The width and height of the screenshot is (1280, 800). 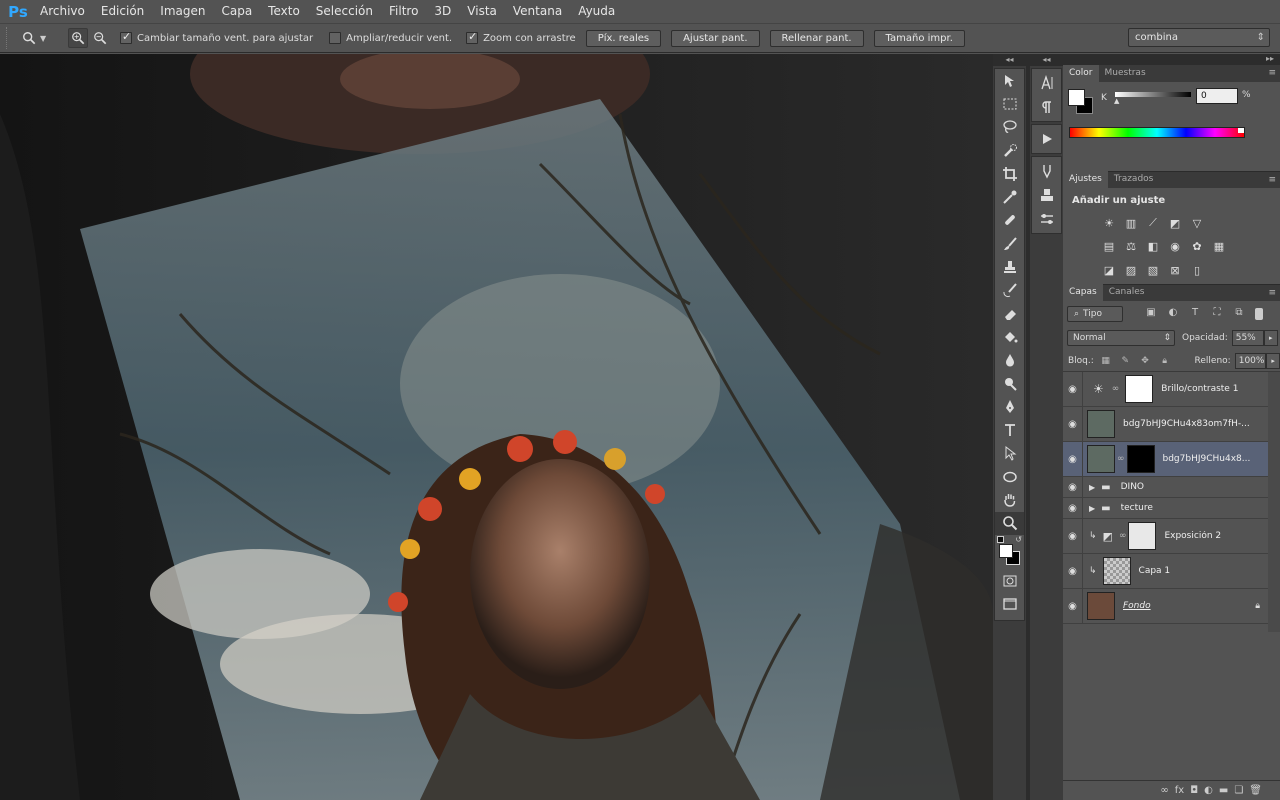 I want to click on photo-filter-icon: ◉, so click(x=1175, y=246).